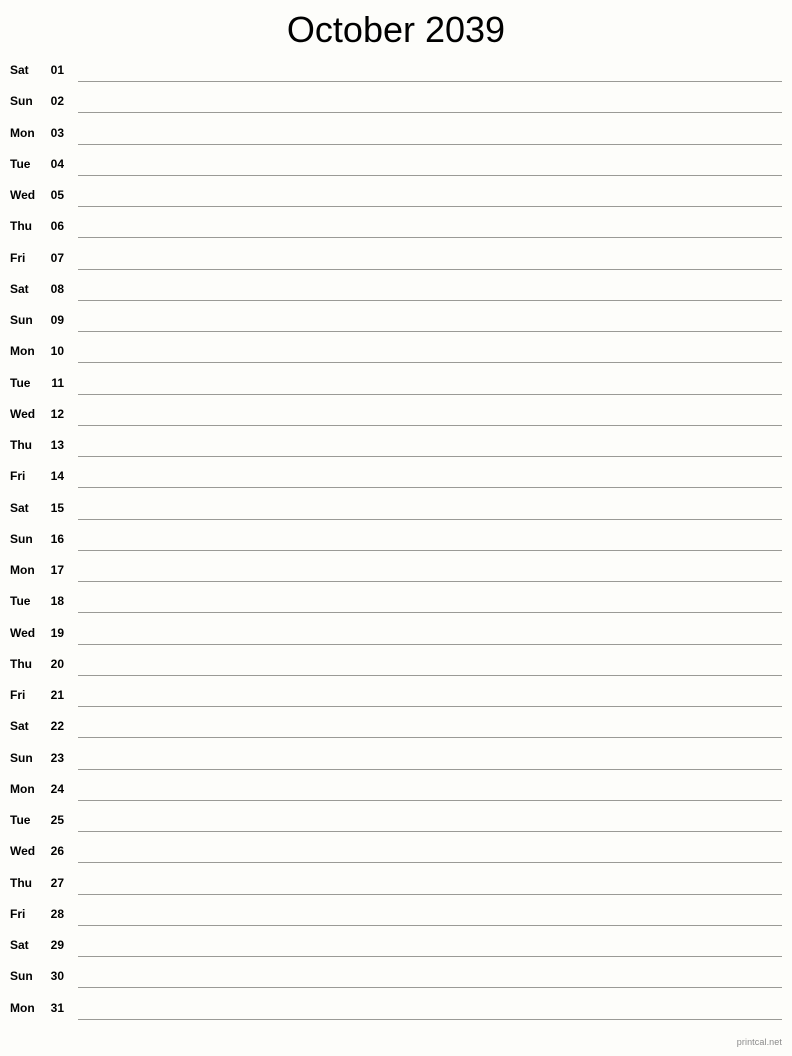 Image resolution: width=792 pixels, height=1056 pixels. What do you see at coordinates (396, 325) in the screenshot?
I see `day-row: Sun 09` at bounding box center [396, 325].